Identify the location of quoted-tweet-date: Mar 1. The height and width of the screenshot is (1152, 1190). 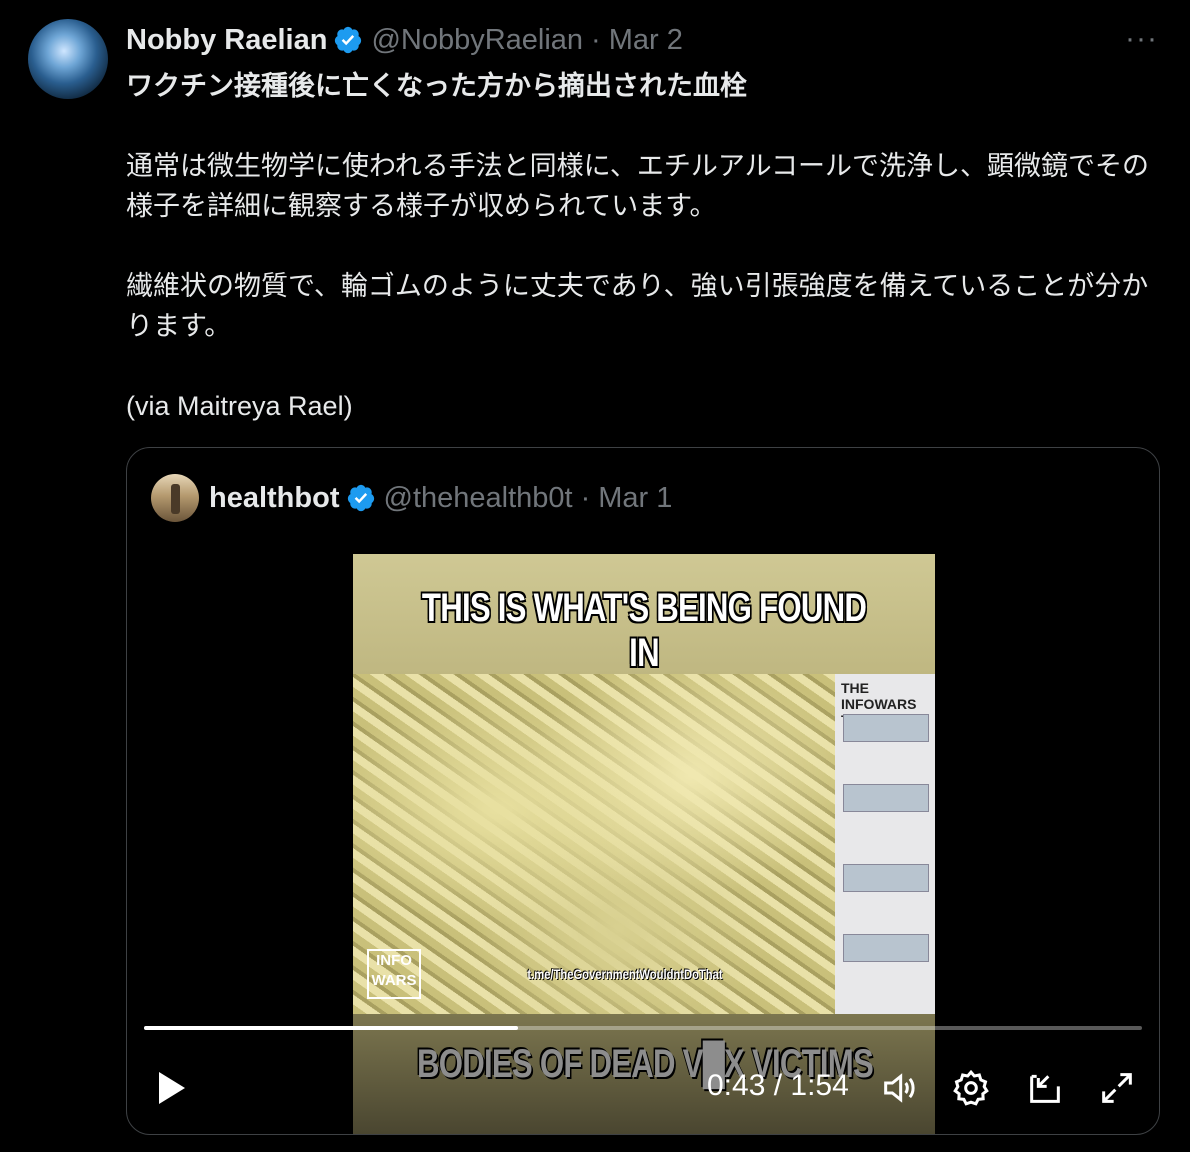
(635, 498).